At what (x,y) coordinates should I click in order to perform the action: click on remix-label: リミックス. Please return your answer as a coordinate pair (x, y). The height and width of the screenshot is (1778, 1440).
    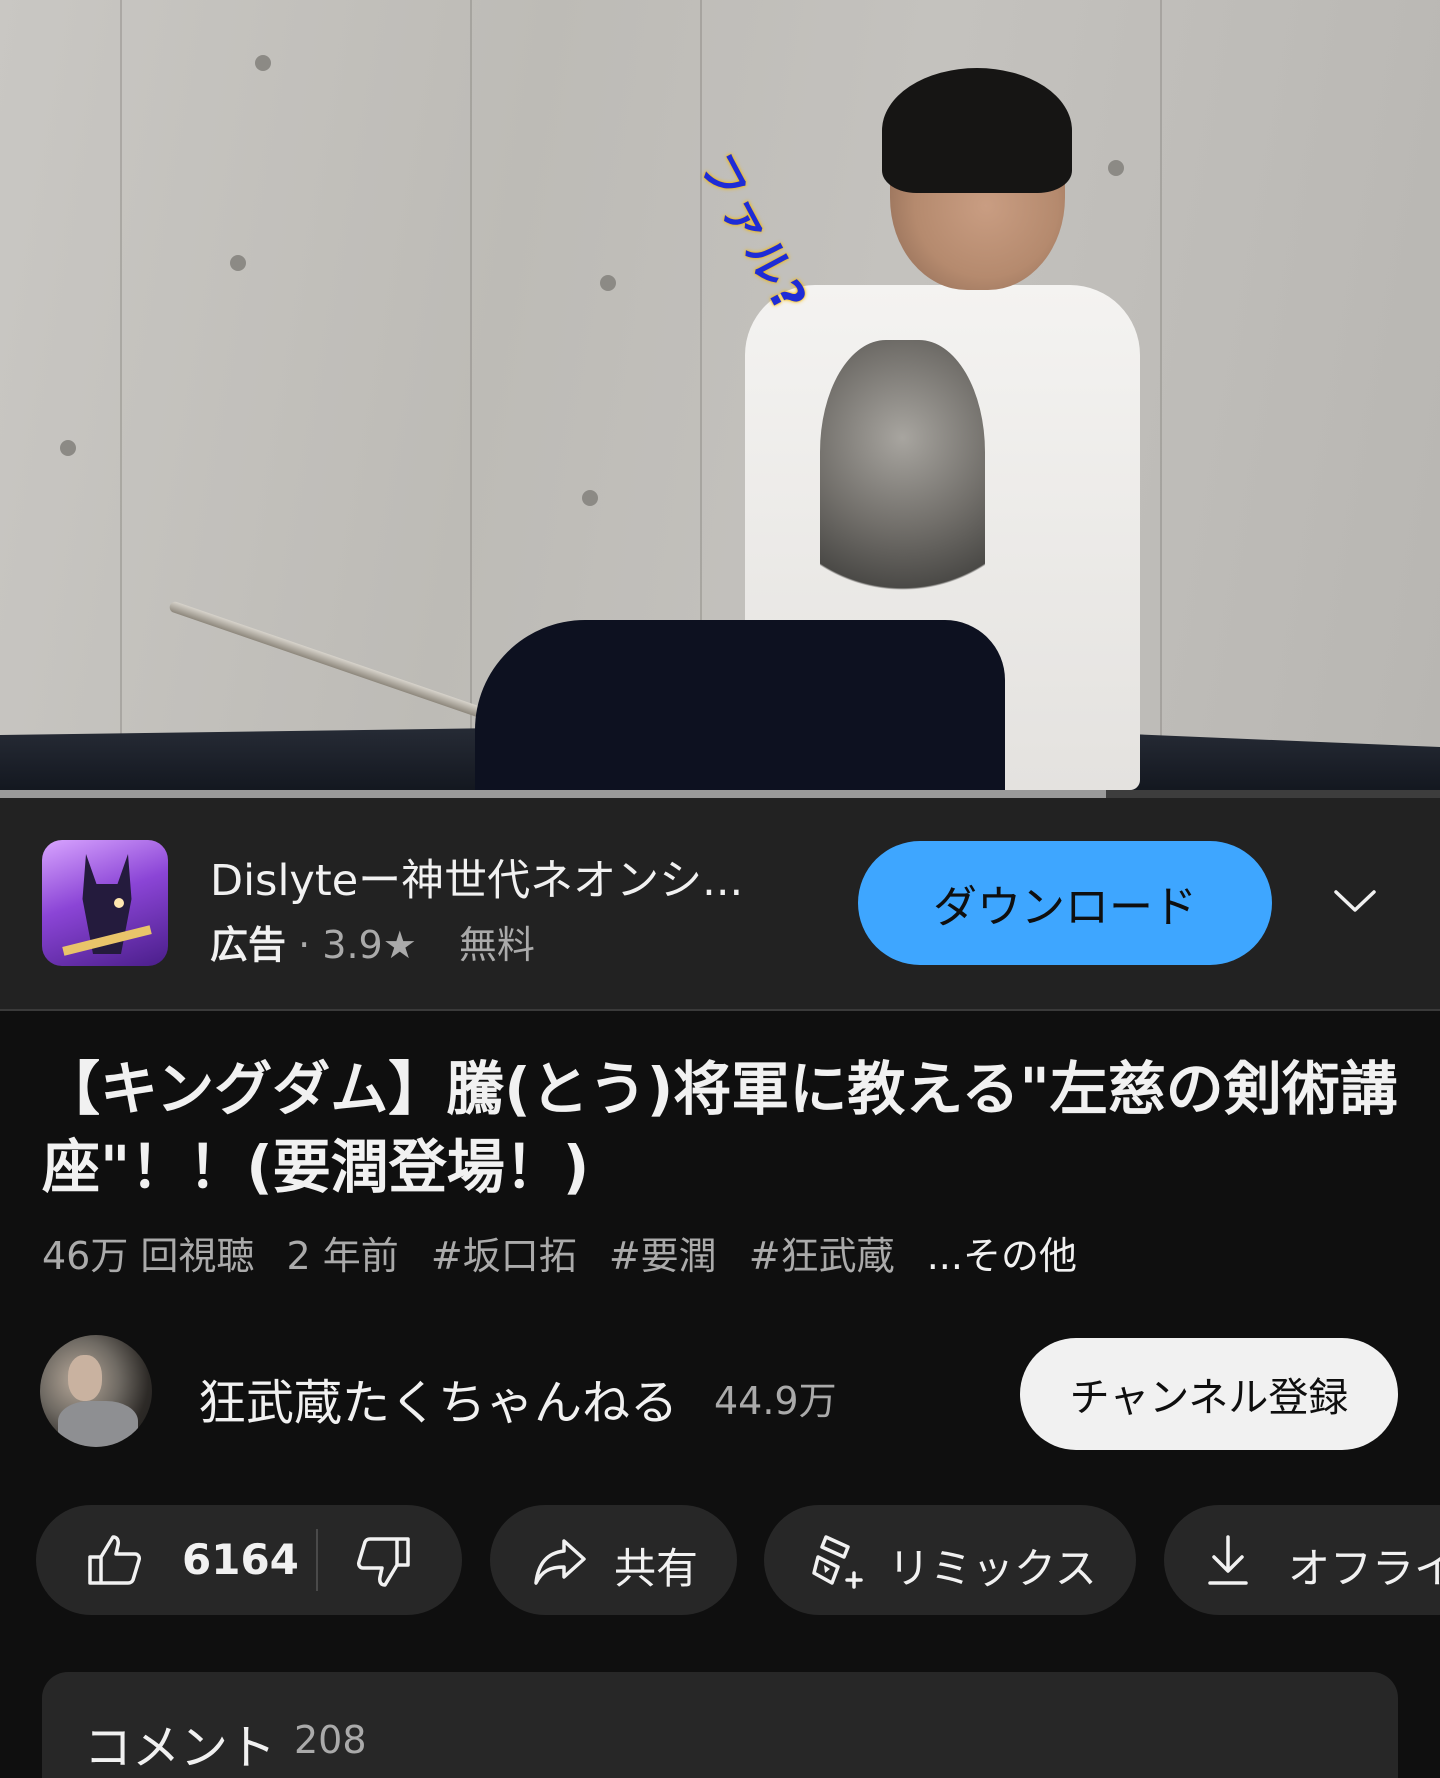
    Looking at the image, I should click on (992, 1568).